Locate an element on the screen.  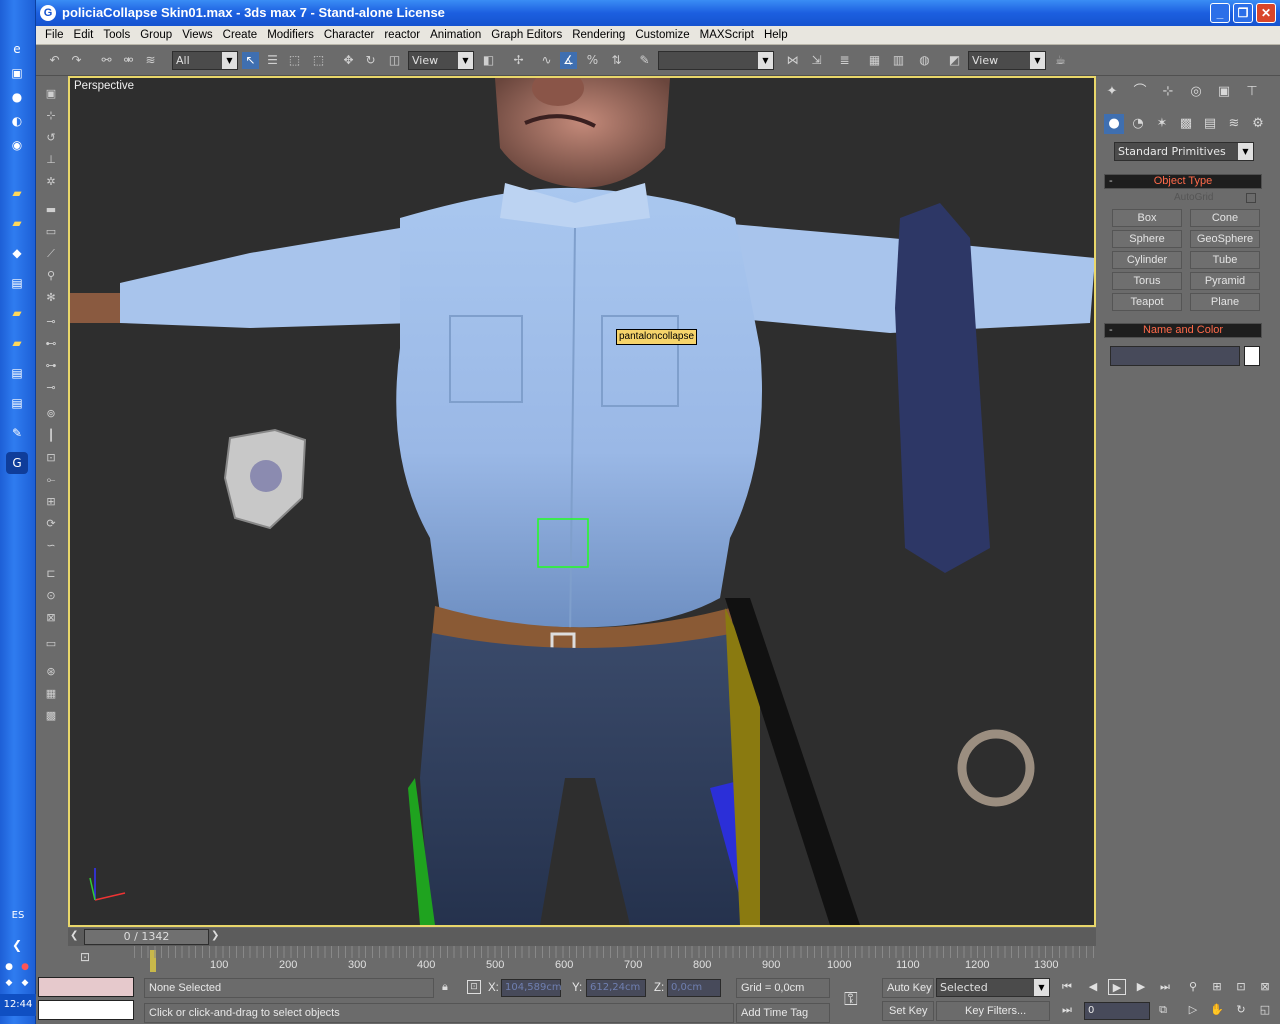
tool-icon: ✻ is located at coordinates (51, 298).